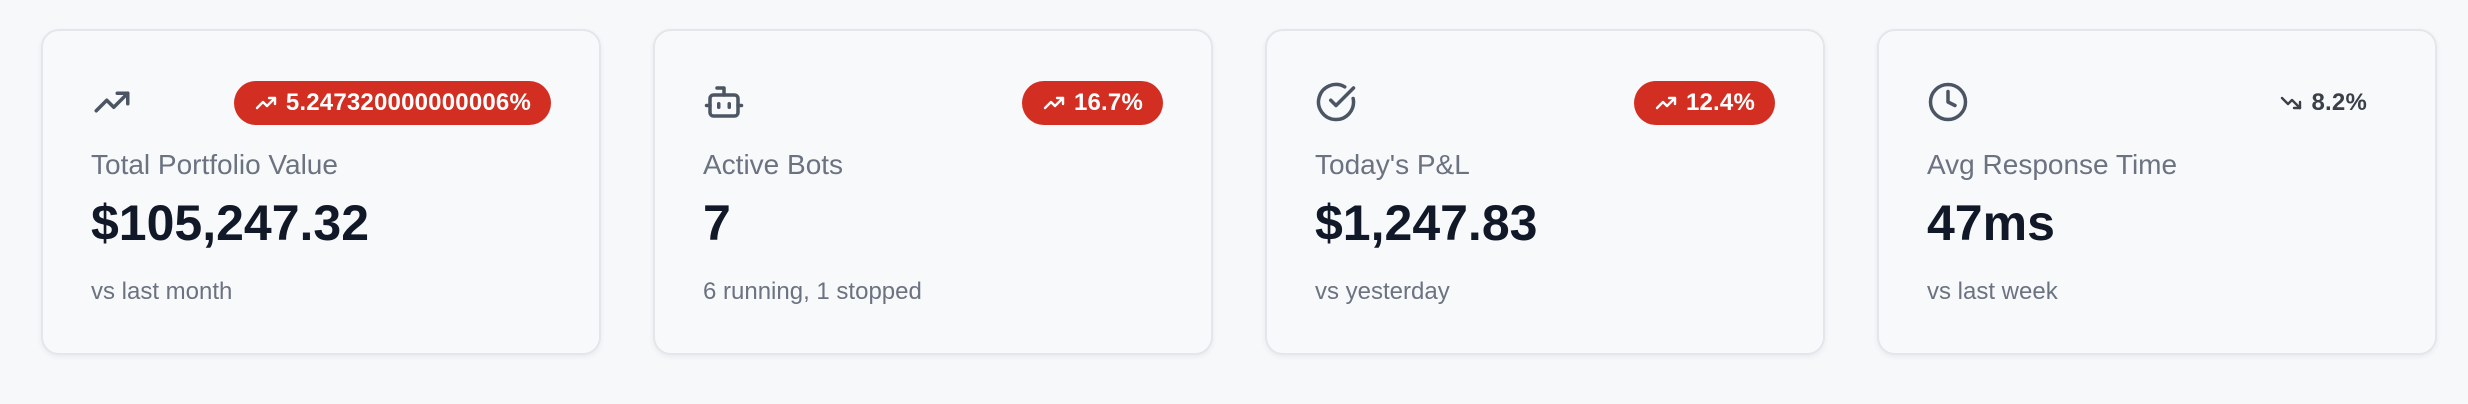  I want to click on trending-down-icon, so click(2291, 103).